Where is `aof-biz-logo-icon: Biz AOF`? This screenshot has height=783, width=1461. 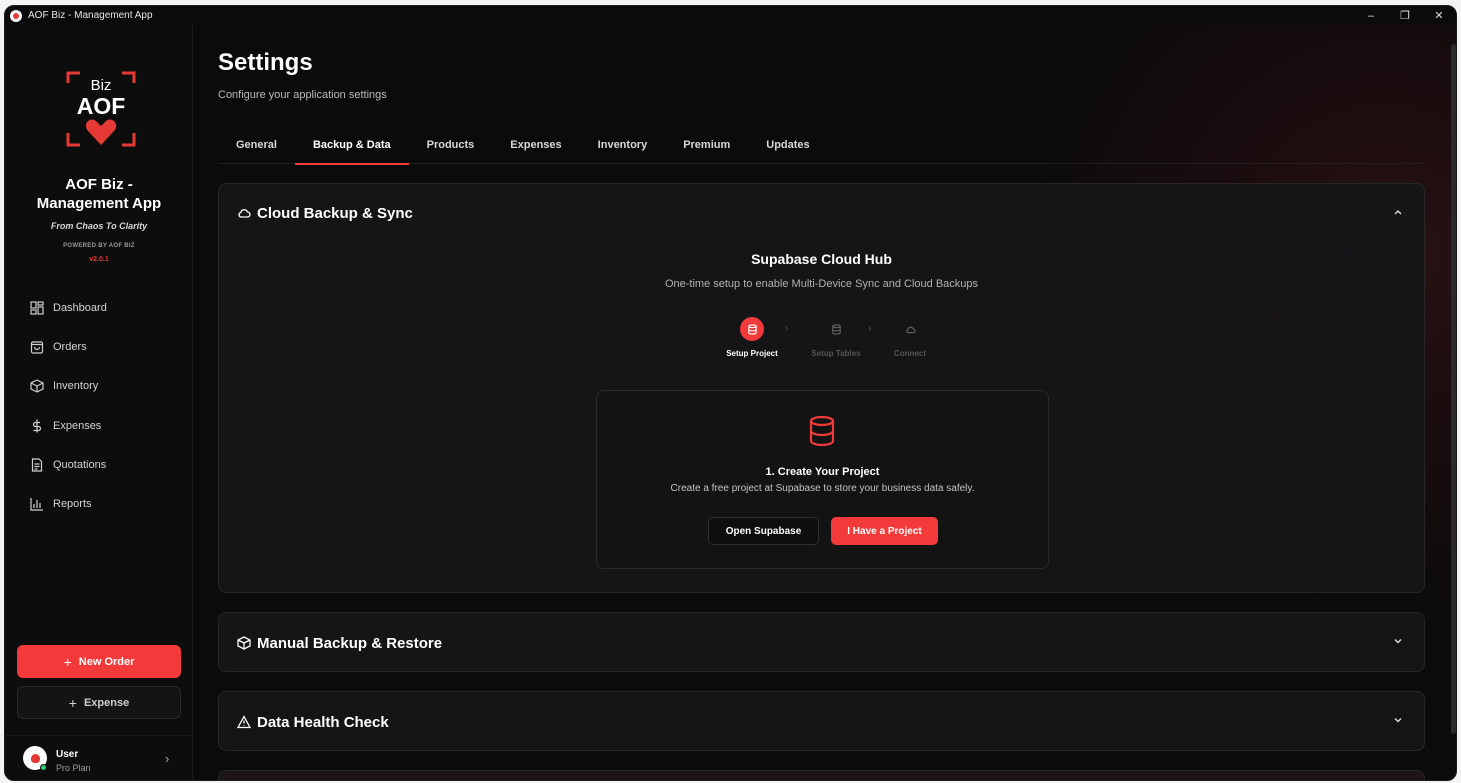
aof-biz-logo-icon: Biz AOF is located at coordinates (101, 109).